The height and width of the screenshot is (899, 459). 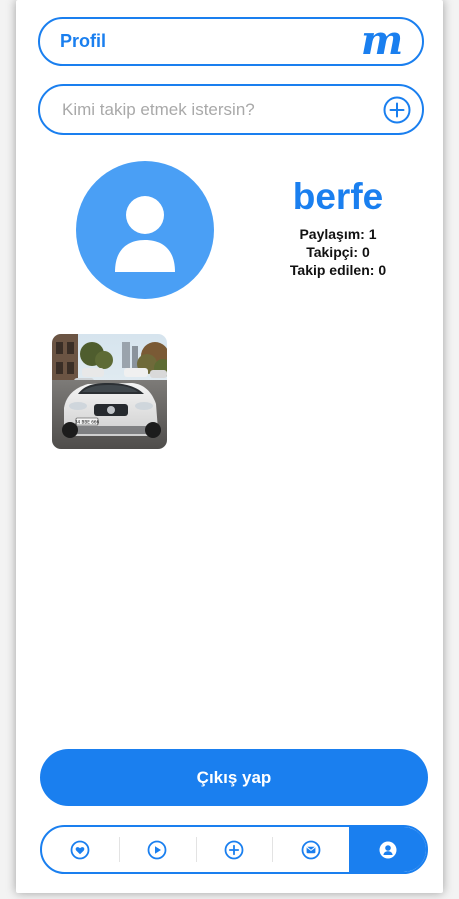 I want to click on car-photo: 34 BBE 666, so click(x=109, y=391).